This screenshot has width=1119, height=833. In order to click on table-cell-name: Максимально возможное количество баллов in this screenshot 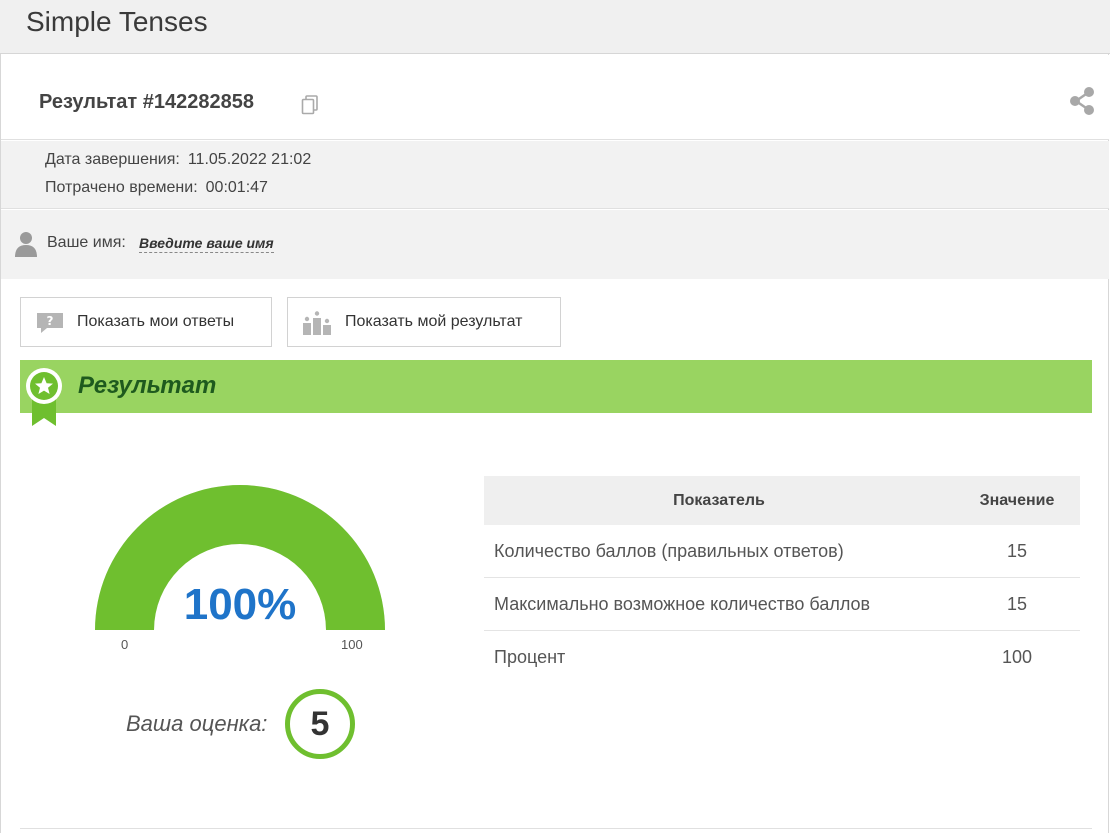, I will do `click(719, 604)`.